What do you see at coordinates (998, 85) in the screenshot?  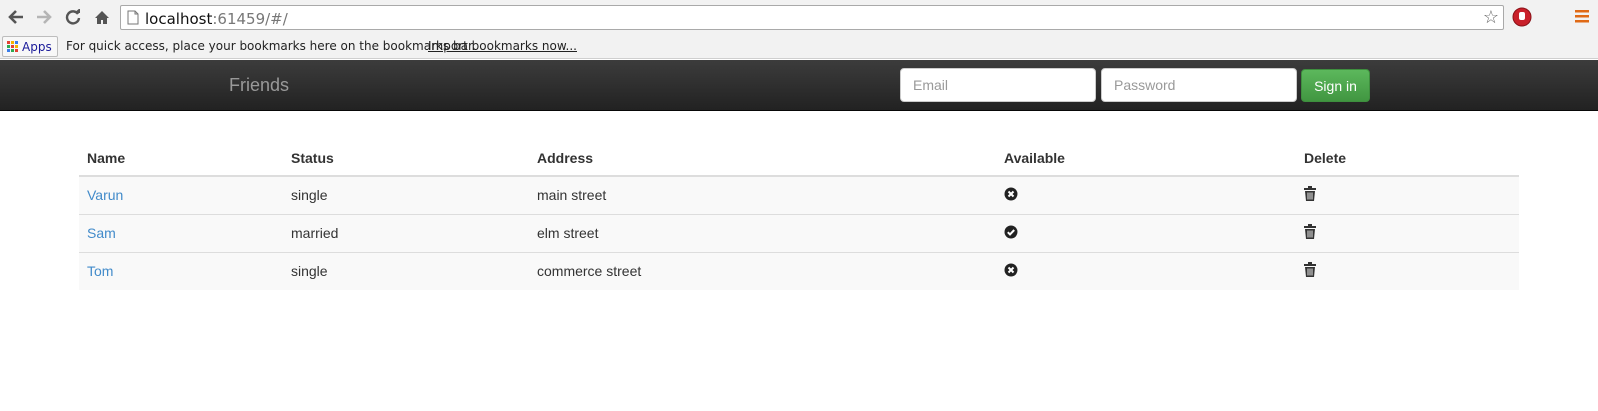 I see `email-input` at bounding box center [998, 85].